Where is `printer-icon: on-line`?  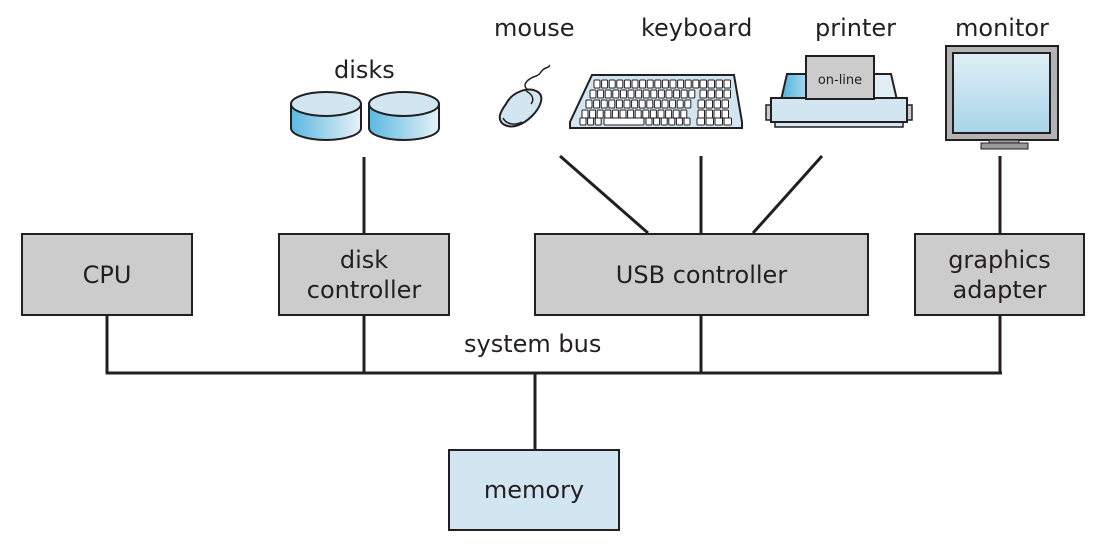 printer-icon: on-line is located at coordinates (839, 91).